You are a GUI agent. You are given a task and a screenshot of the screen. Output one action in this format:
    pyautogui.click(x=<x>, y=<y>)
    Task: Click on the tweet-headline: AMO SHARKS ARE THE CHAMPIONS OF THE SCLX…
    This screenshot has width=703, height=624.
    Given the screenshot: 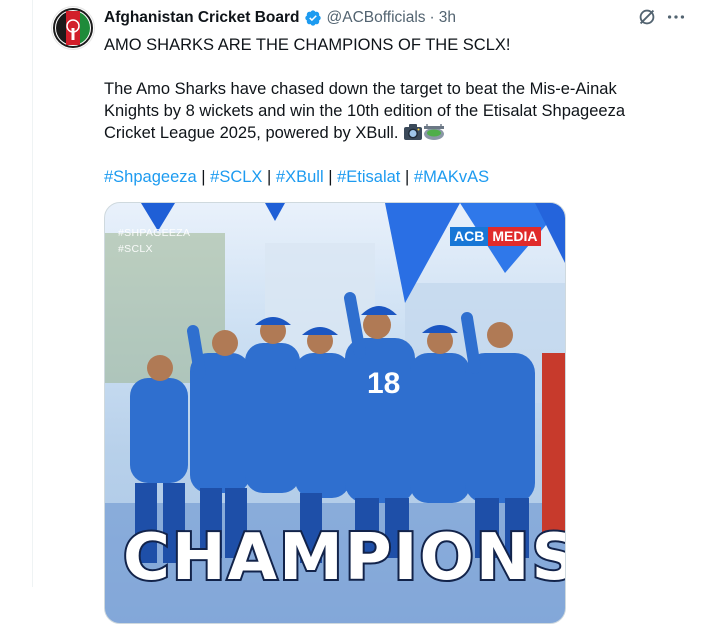 What is the action you would take?
    pyautogui.click(x=307, y=45)
    